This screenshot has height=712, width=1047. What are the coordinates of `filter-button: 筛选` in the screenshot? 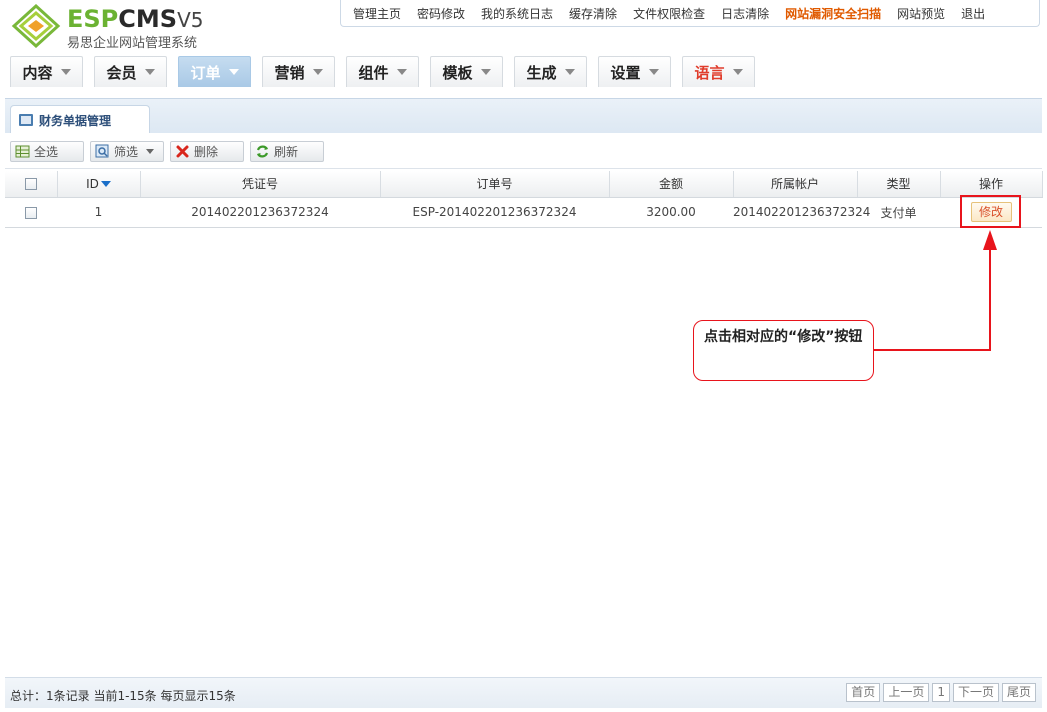 It's located at (127, 151).